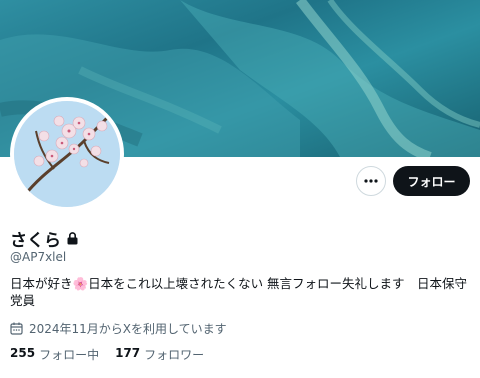 The width and height of the screenshot is (480, 378). What do you see at coordinates (128, 329) in the screenshot?
I see `joined-date: 2024年11月からXを利用しています` at bounding box center [128, 329].